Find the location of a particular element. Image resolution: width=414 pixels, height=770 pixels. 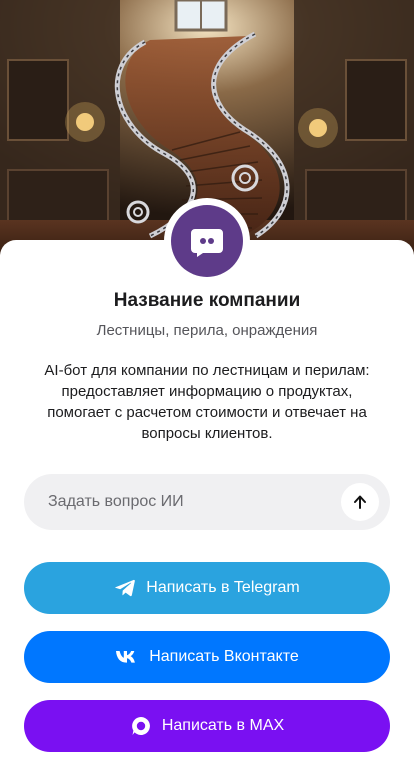

max-button: Написать в MAX is located at coordinates (207, 726).